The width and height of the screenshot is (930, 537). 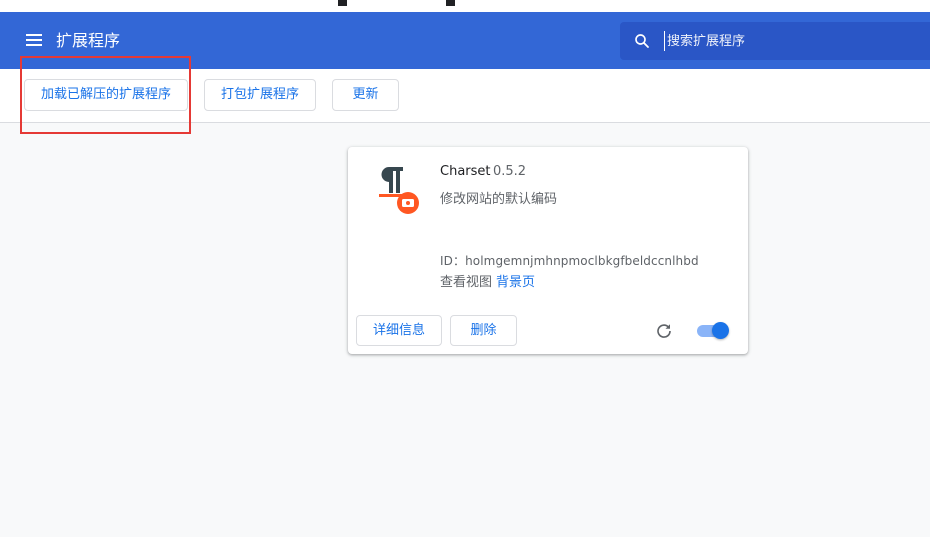 What do you see at coordinates (106, 95) in the screenshot?
I see `load-unpacked-button: 加载已解压的扩展程序` at bounding box center [106, 95].